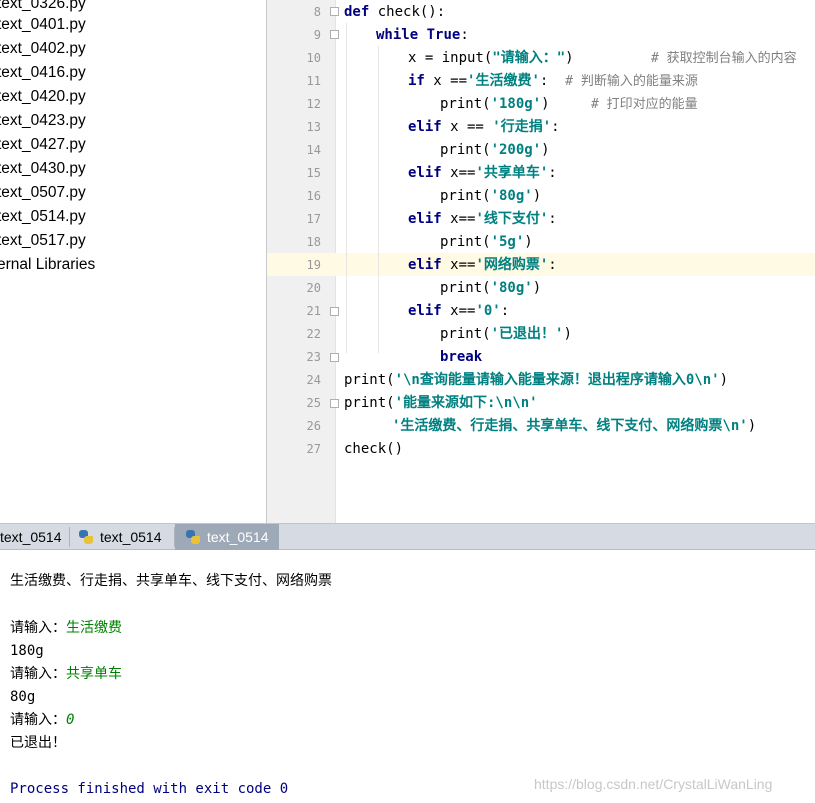 The height and width of the screenshot is (803, 815). What do you see at coordinates (557, 380) in the screenshot?
I see `string-literal: '\n查询能量请输入能量来源！退出程序请输入0\n'` at bounding box center [557, 380].